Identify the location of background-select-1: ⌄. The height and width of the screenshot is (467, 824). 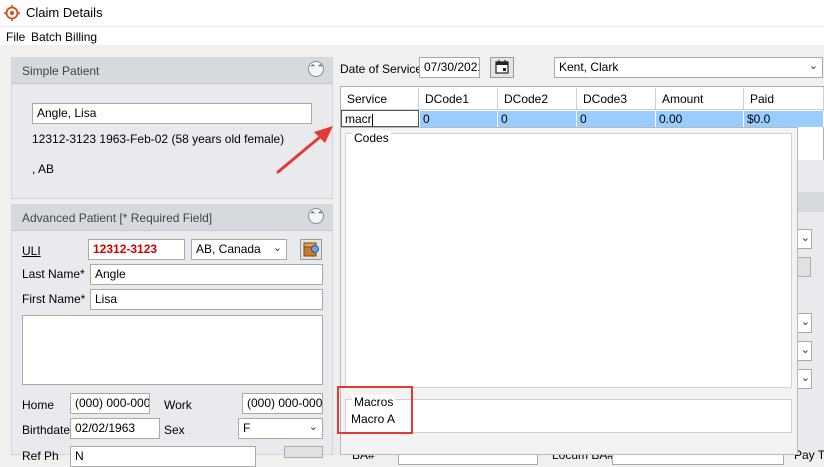
(804, 239).